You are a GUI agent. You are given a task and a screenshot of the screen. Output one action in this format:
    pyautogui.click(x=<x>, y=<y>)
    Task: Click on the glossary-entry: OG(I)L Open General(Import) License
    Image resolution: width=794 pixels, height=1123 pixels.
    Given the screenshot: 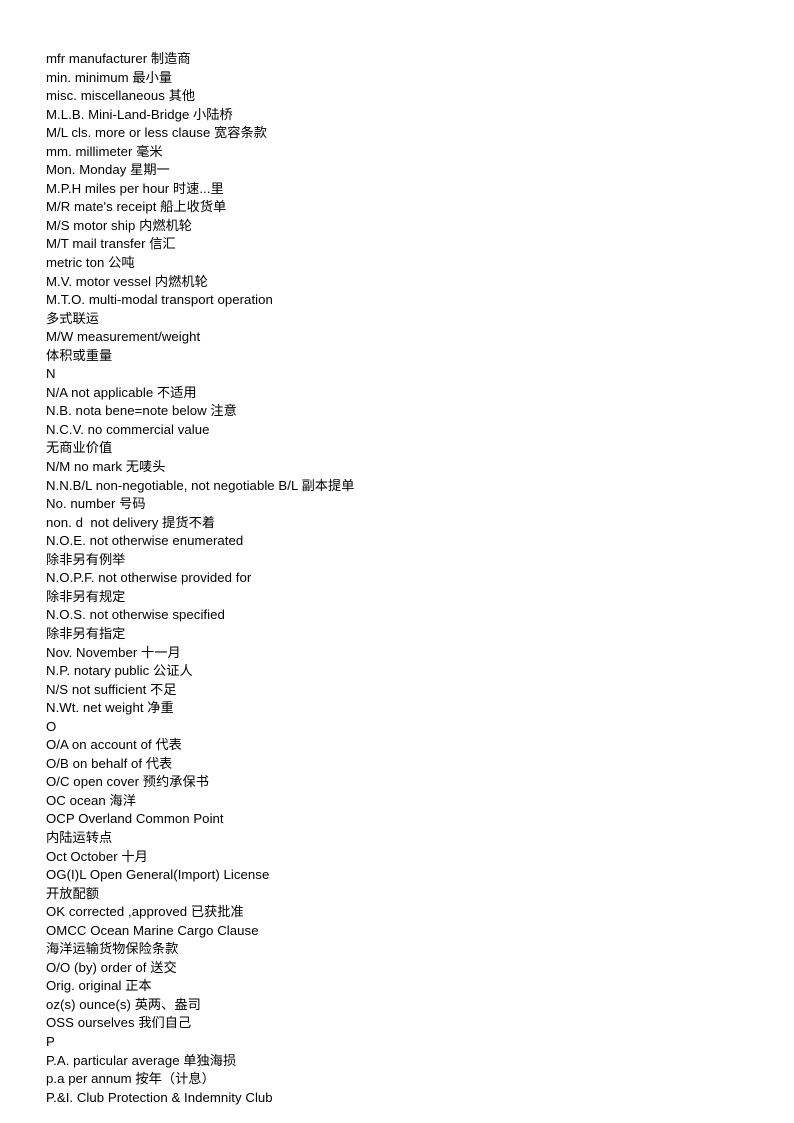 What is the action you would take?
    pyautogui.click(x=158, y=875)
    